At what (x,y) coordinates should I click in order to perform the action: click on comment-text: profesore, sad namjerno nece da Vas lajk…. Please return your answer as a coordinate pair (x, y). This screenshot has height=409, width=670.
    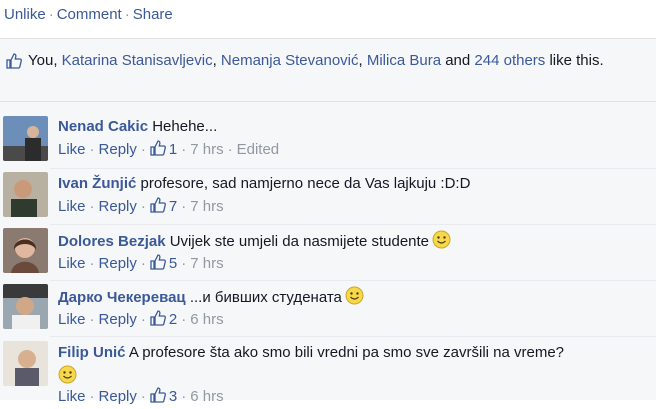
    Looking at the image, I should click on (305, 183).